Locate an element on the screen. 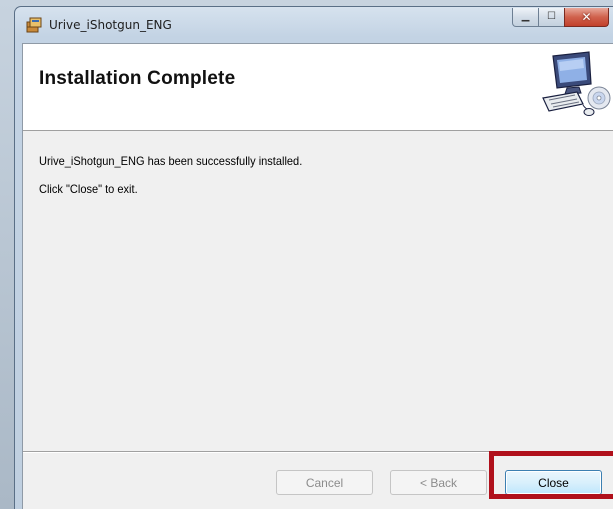 The width and height of the screenshot is (613, 509). exit-instruction: Click "Close" to exit. is located at coordinates (88, 189).